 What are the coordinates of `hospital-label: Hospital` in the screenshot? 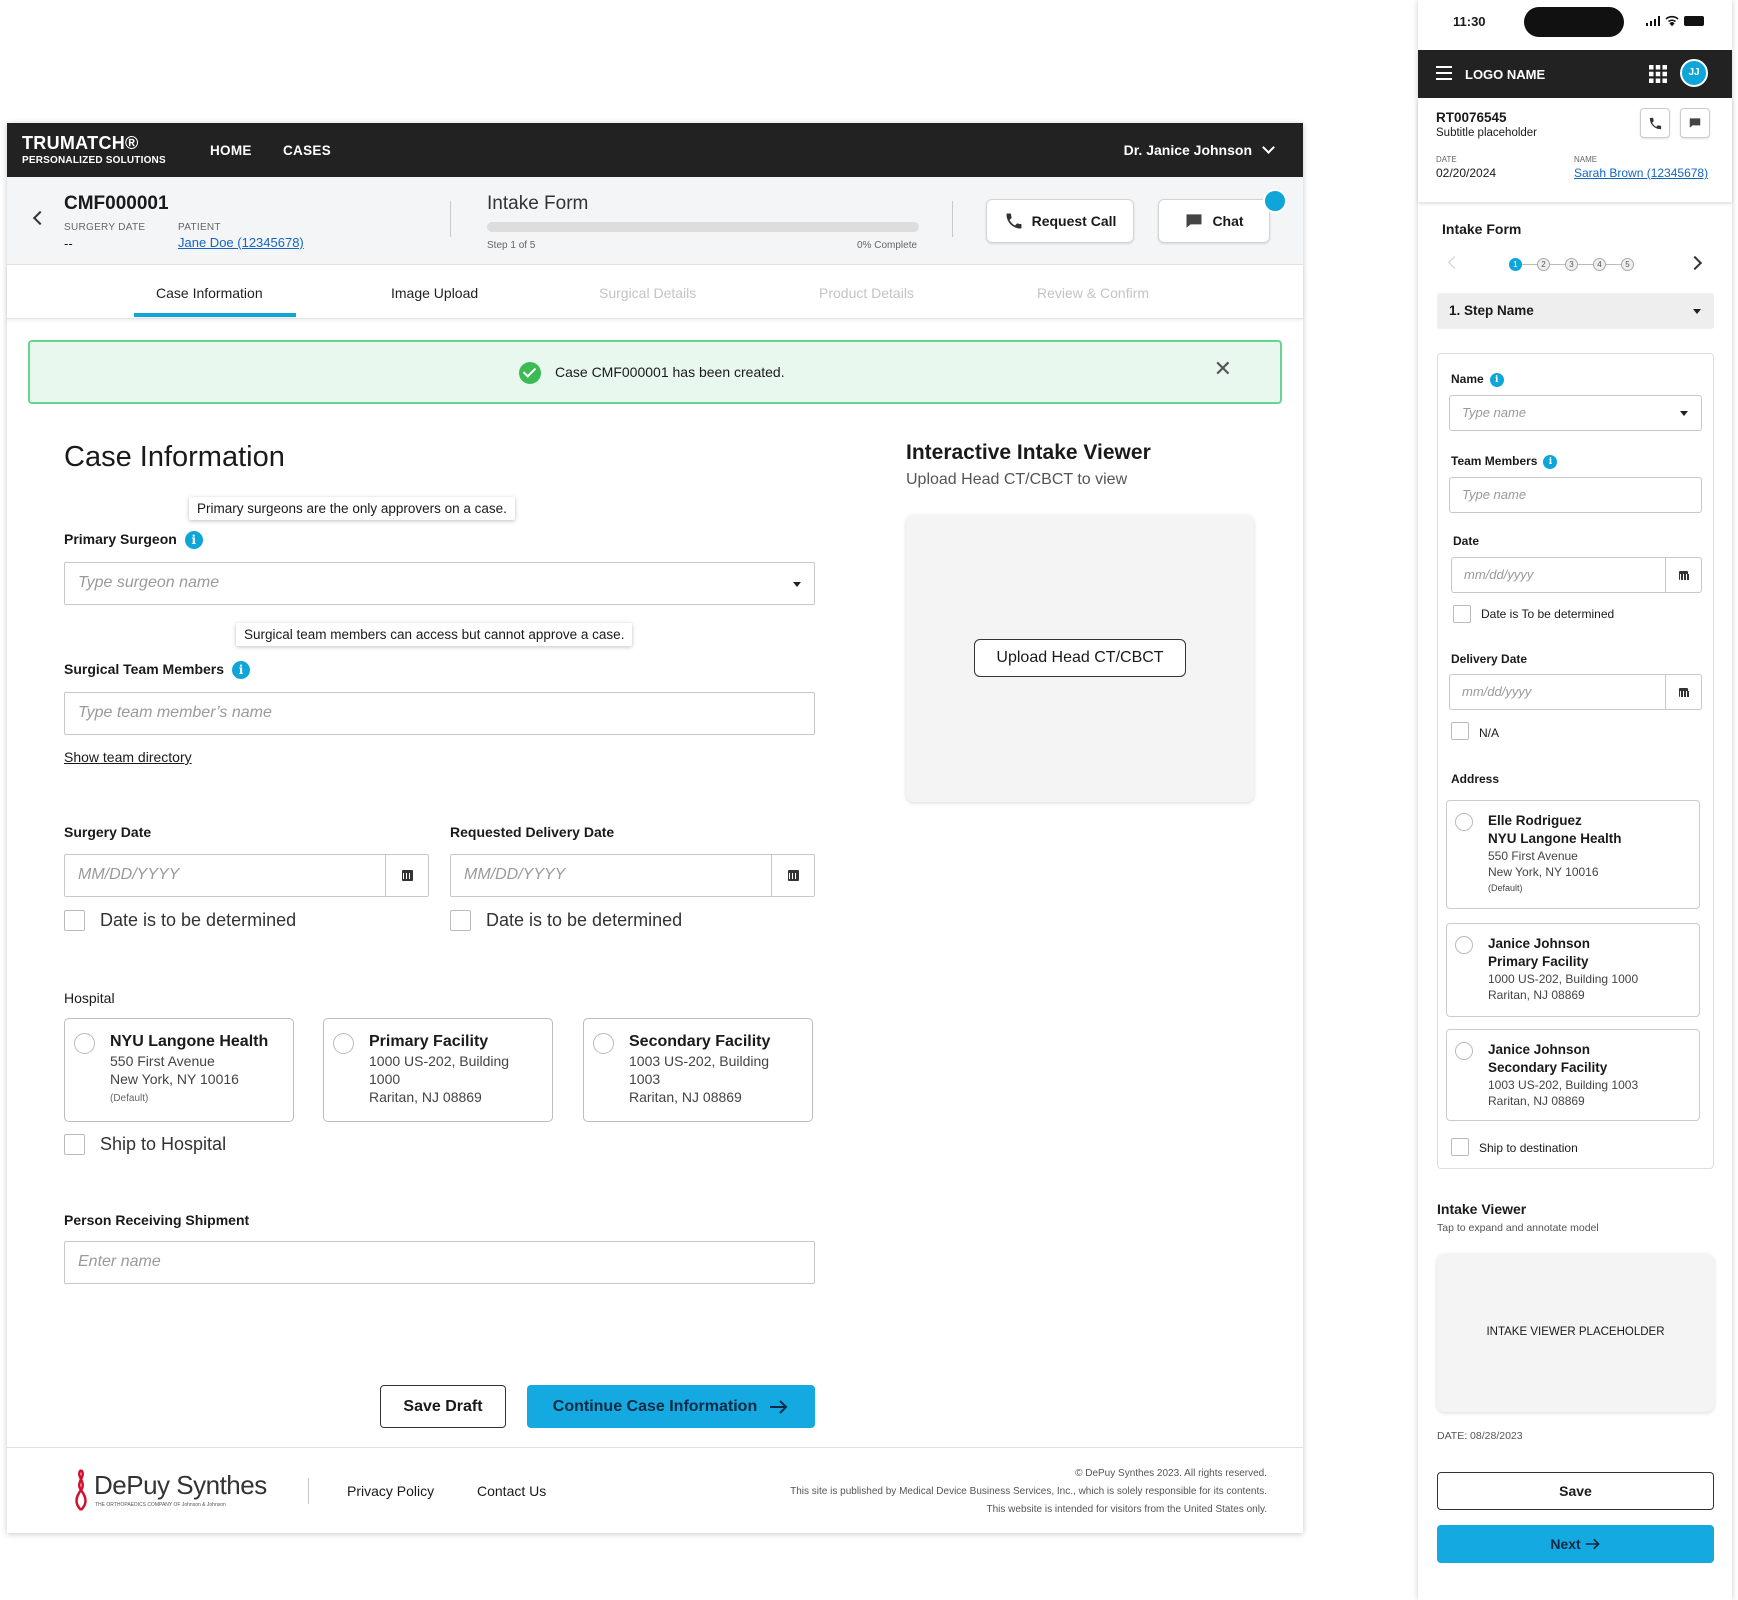 It's located at (89, 998).